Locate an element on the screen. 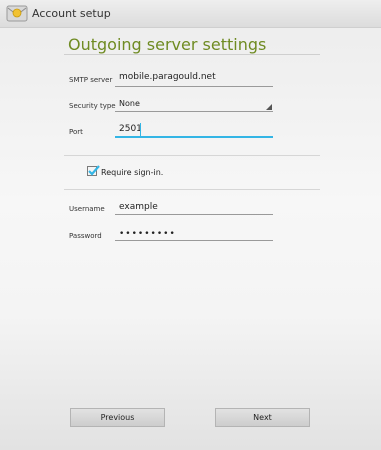 This screenshot has width=381, height=450. checkmark-icon is located at coordinates (94, 170).